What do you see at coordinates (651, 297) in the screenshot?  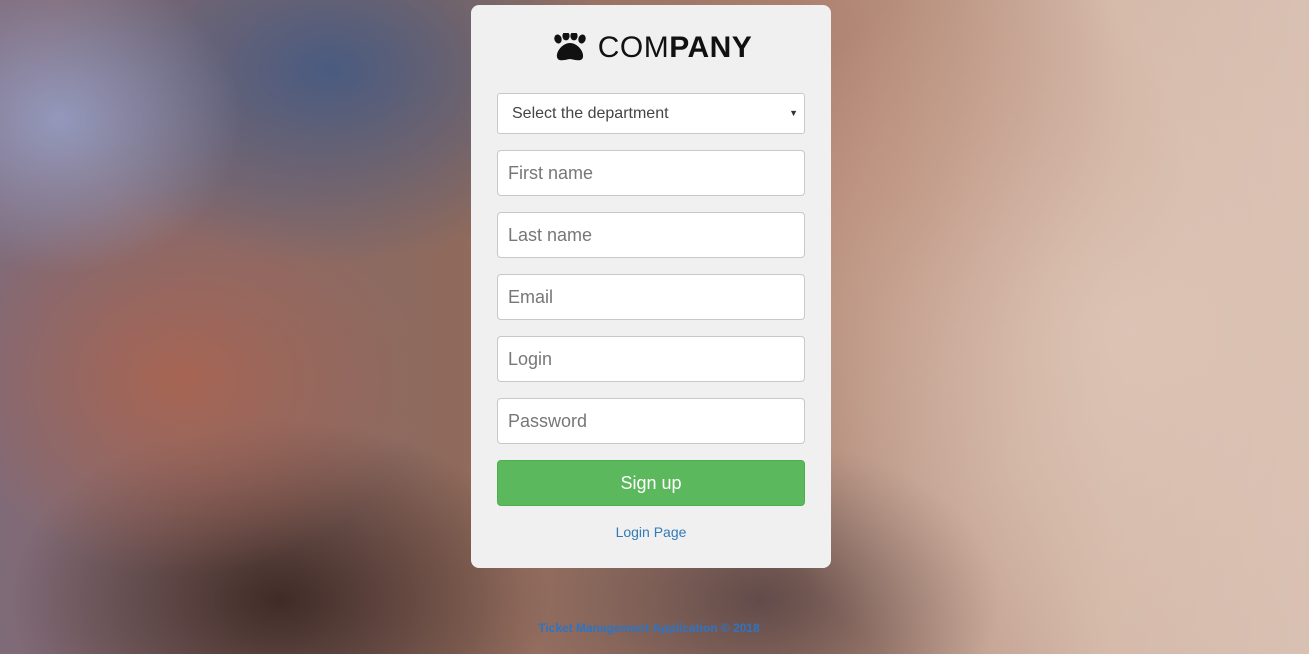 I see `email-input` at bounding box center [651, 297].